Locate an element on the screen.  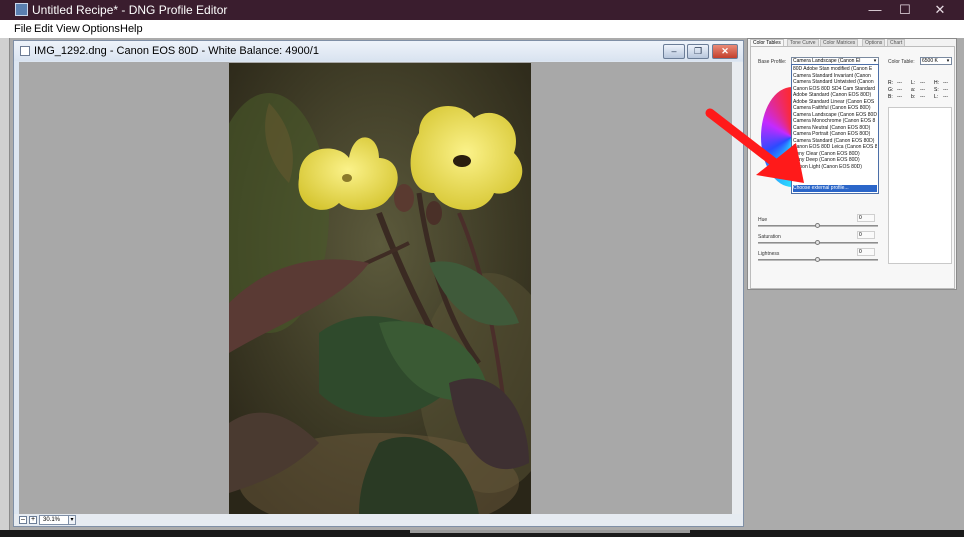
maximize-button: ☐ is located at coordinates (905, 10).